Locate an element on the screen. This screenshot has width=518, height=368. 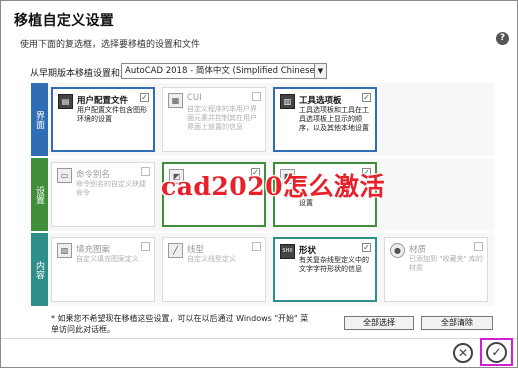
card-hatch-pattern: ▨ 填充图案 自定义填充图案定义 is located at coordinates (103, 269).